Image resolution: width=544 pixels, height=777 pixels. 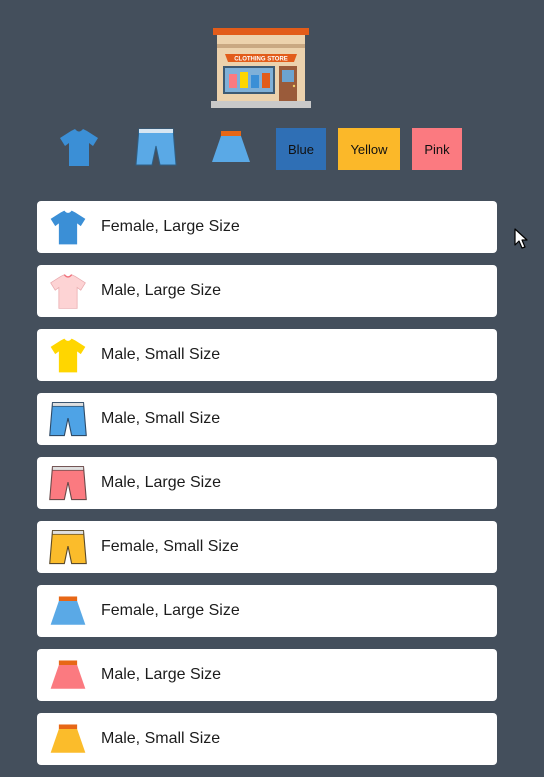 I want to click on shirt-filter-button, so click(x=79, y=148).